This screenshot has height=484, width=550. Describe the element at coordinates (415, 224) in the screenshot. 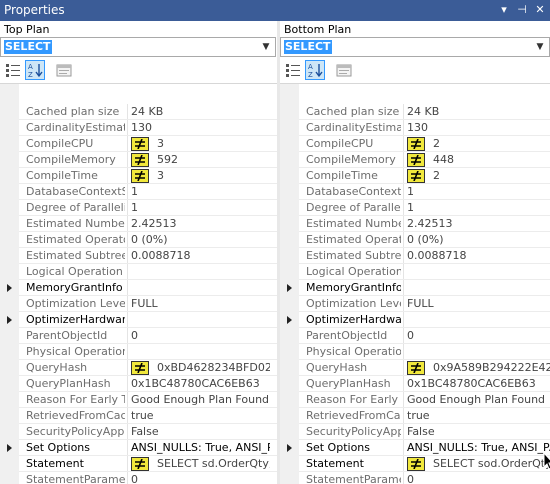

I see `property-row: Estimated Number of Rows 2.42513` at that location.